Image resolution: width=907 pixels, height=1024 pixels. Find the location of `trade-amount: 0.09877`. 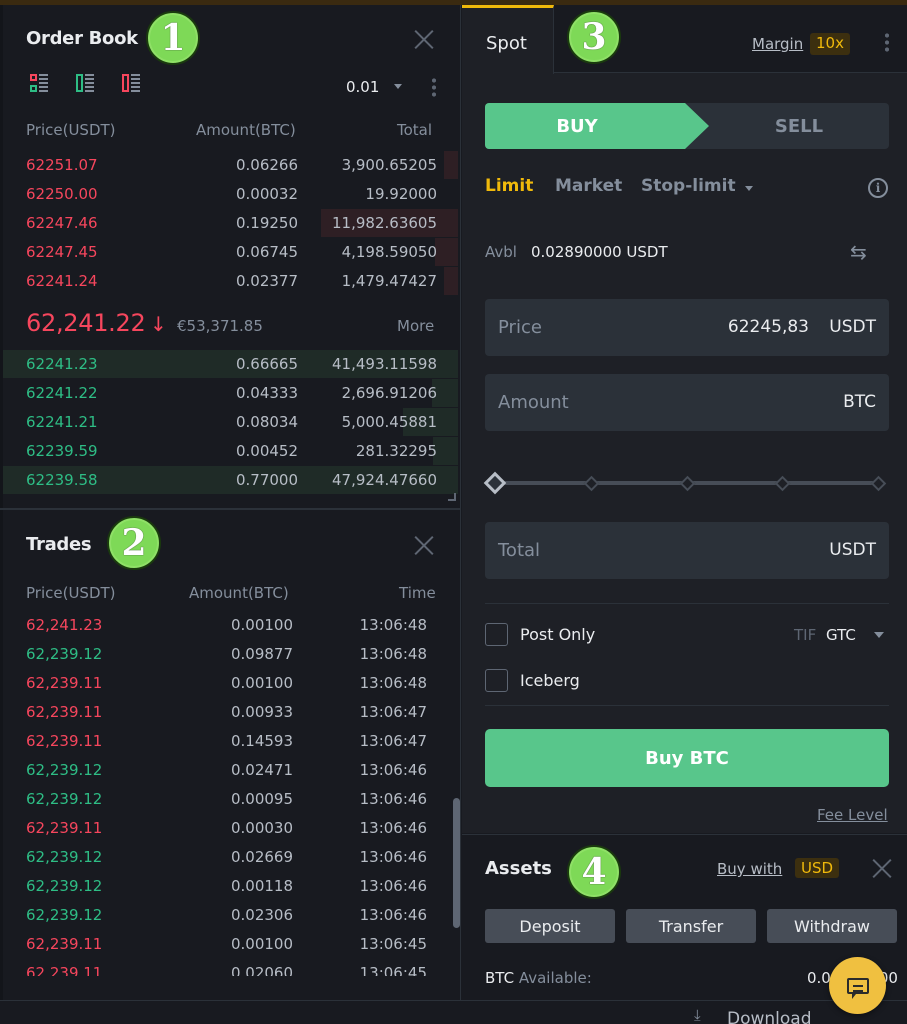

trade-amount: 0.09877 is located at coordinates (261, 654).